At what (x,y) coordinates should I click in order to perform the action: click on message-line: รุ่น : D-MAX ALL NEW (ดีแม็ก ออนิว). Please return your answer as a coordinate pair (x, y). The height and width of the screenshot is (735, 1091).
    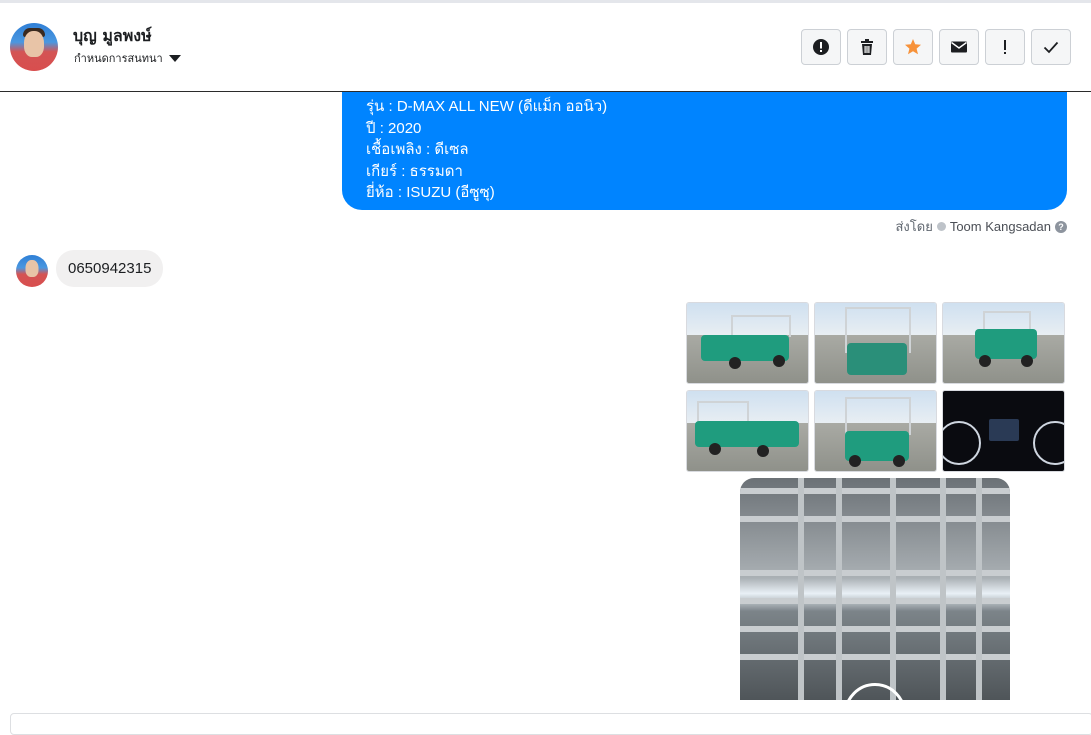
    Looking at the image, I should click on (487, 106).